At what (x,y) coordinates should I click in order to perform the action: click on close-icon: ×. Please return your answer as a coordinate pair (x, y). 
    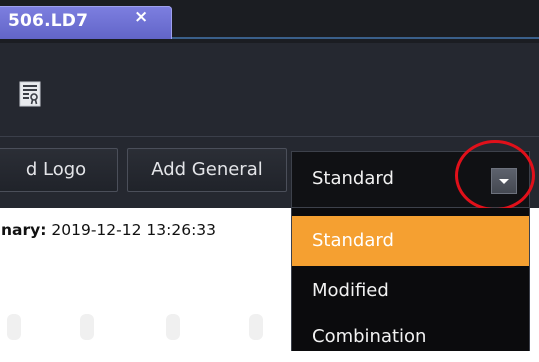
    Looking at the image, I should click on (141, 17).